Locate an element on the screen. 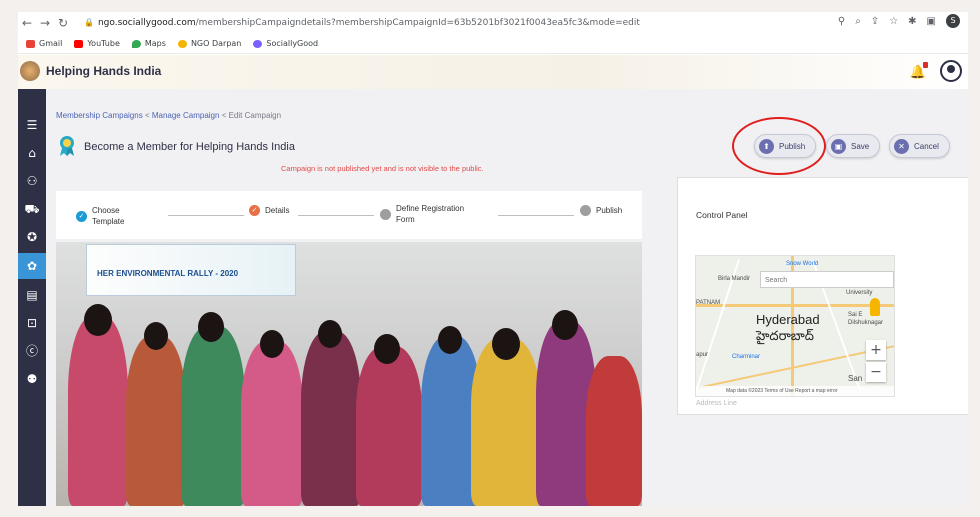 The width and height of the screenshot is (980, 517). step-label: Publish is located at coordinates (609, 210).